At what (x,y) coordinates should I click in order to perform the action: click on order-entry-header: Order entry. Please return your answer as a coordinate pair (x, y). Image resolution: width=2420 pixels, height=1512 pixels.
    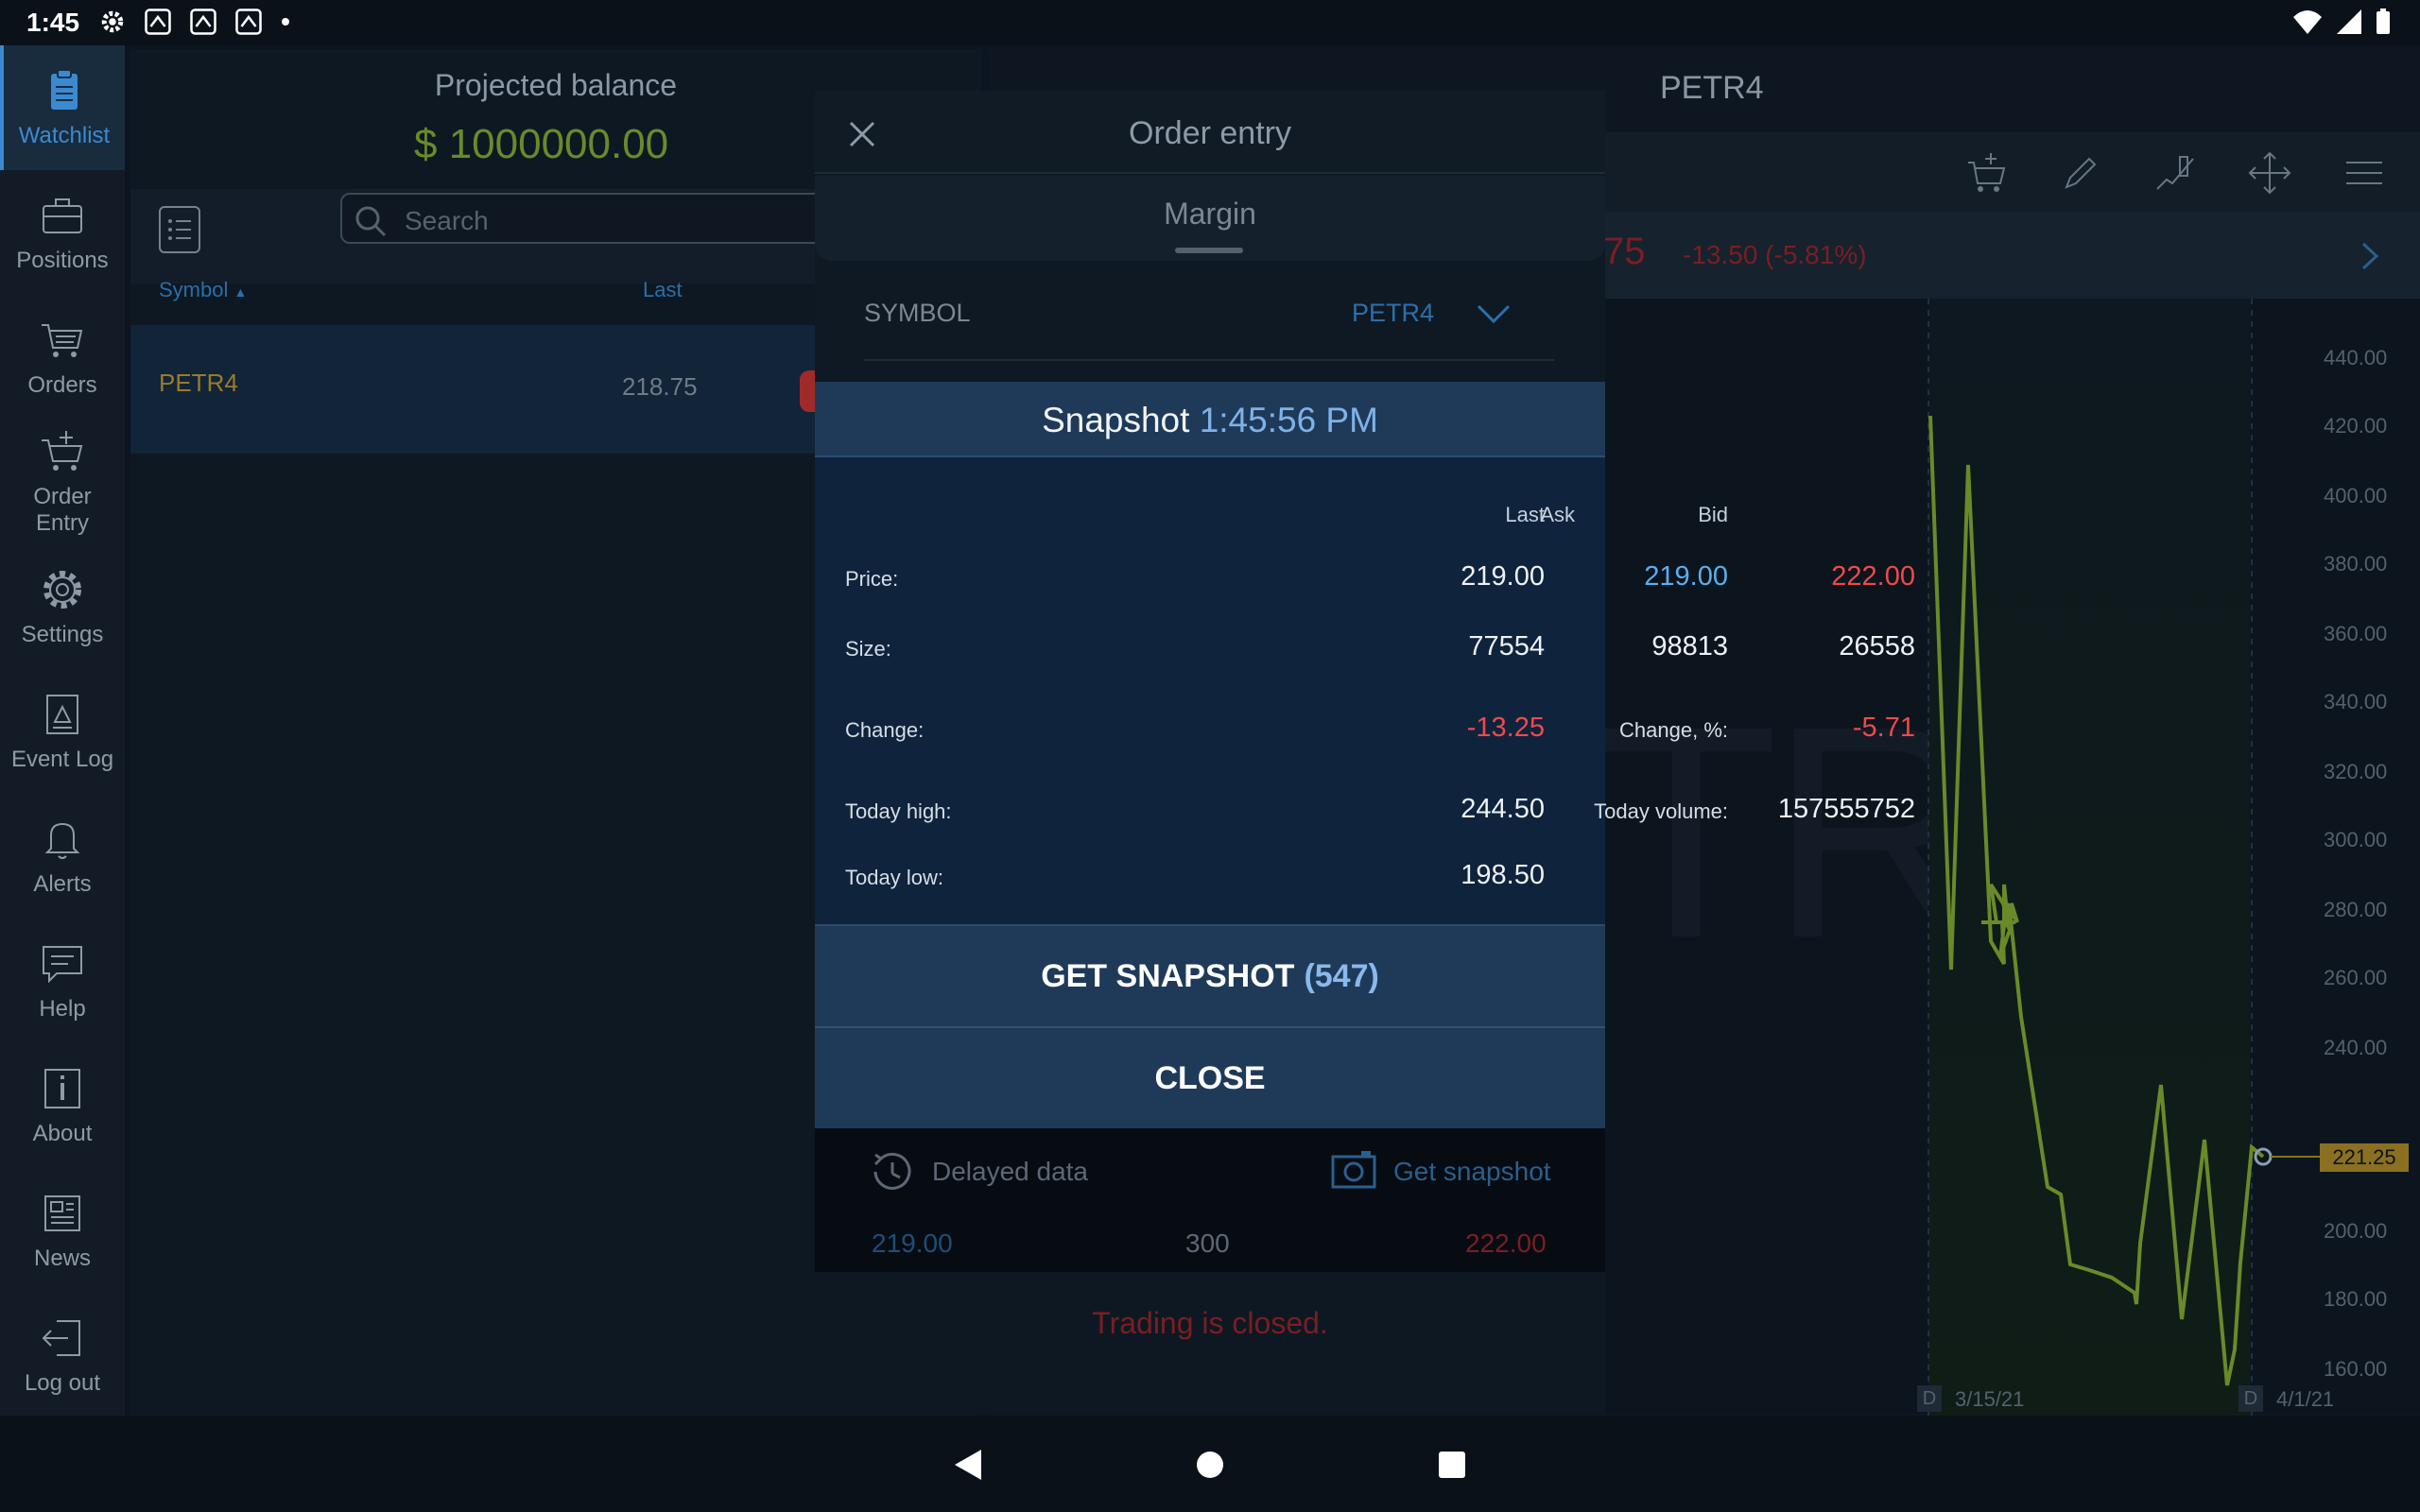
    Looking at the image, I should click on (1210, 132).